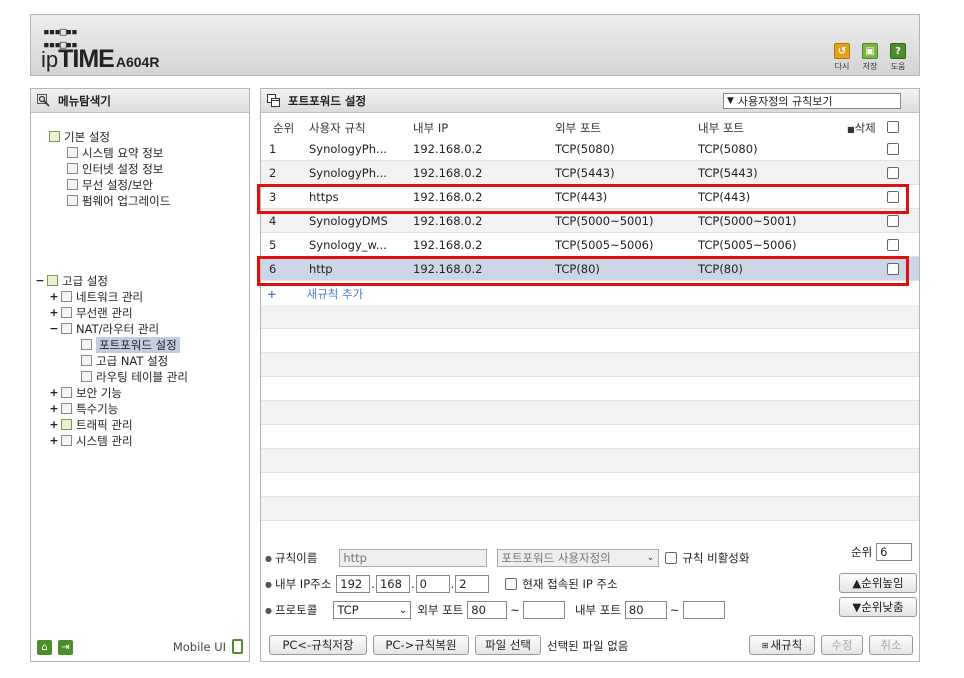  Describe the element at coordinates (72, 152) in the screenshot. I see `chart-icon` at that location.